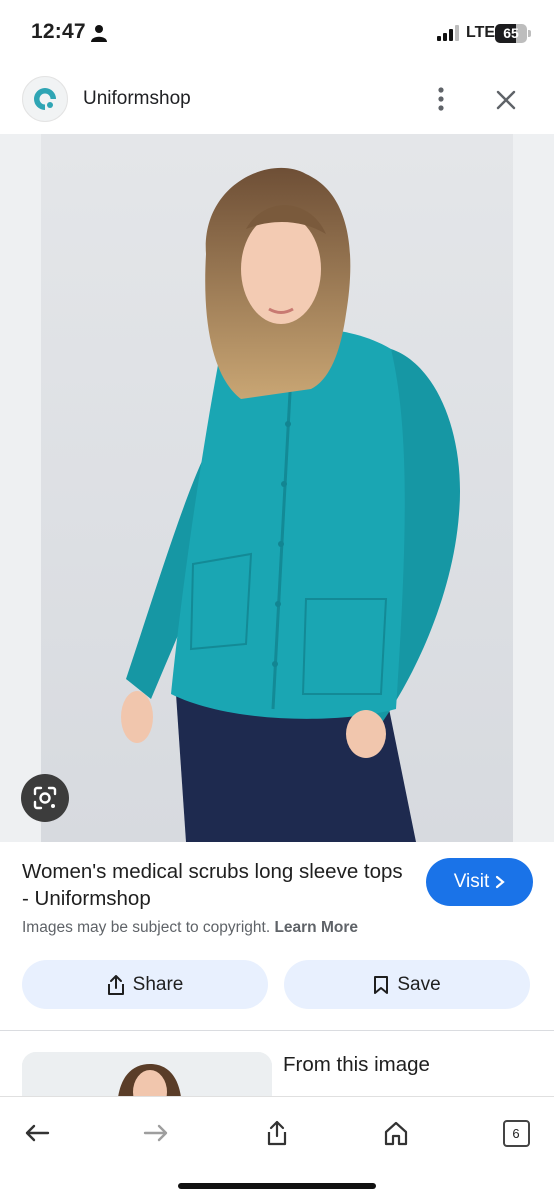 The height and width of the screenshot is (1200, 554). I want to click on save-button: Save, so click(407, 984).